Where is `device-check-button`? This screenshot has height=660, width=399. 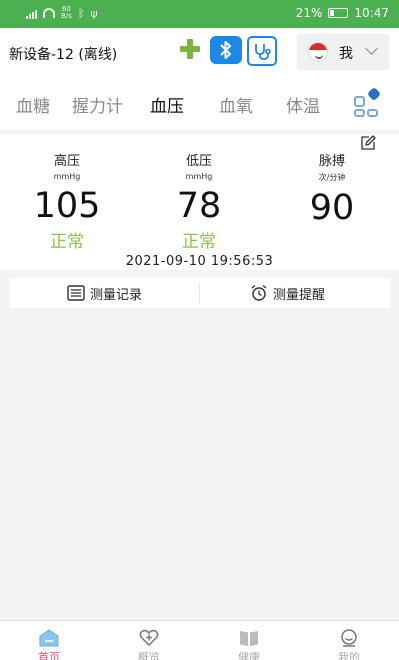 device-check-button is located at coordinates (262, 51).